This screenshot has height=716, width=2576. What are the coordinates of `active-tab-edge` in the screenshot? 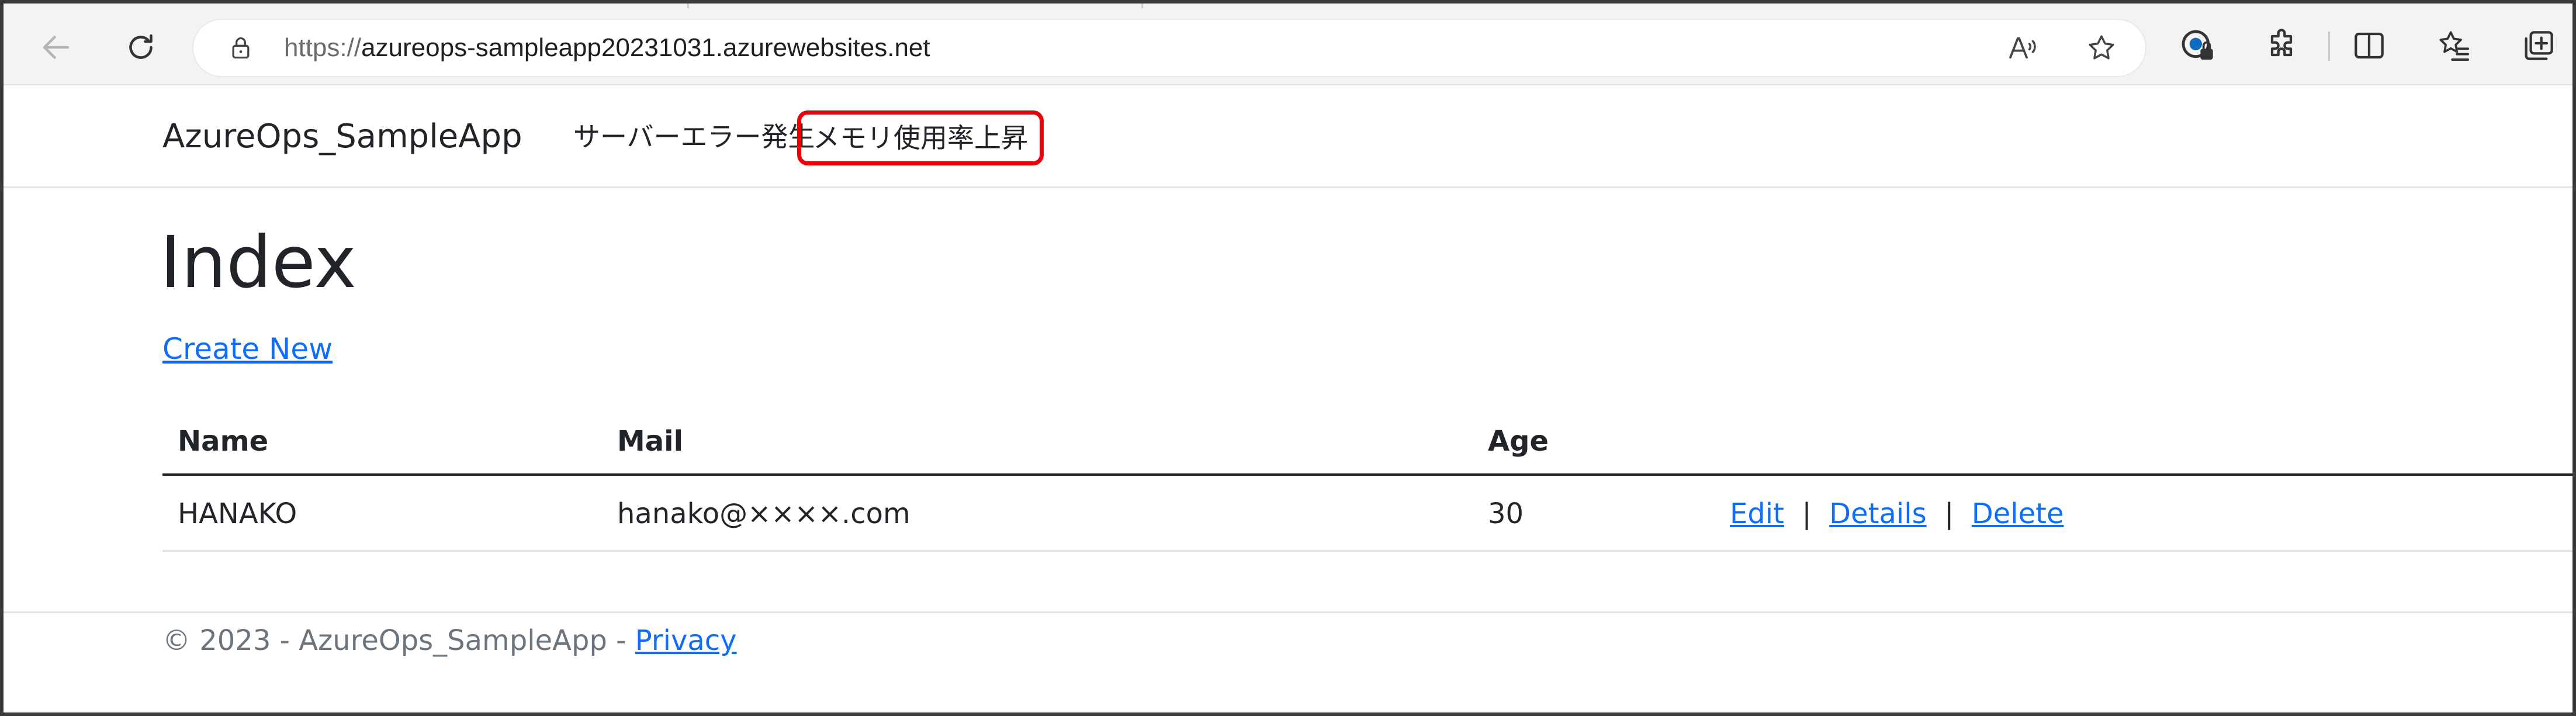 It's located at (915, 6).